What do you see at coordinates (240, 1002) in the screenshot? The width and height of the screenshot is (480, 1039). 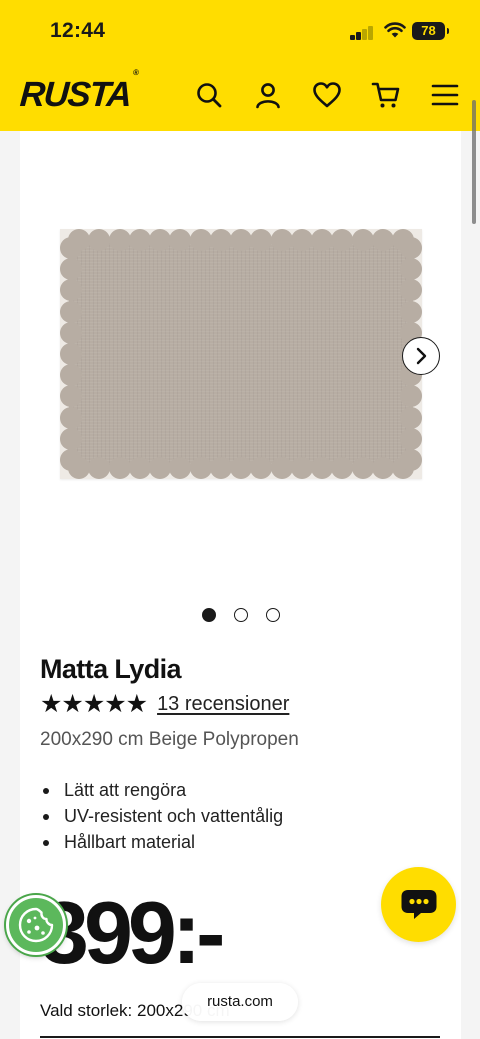 I see `browser-url-bar: rusta.com` at bounding box center [240, 1002].